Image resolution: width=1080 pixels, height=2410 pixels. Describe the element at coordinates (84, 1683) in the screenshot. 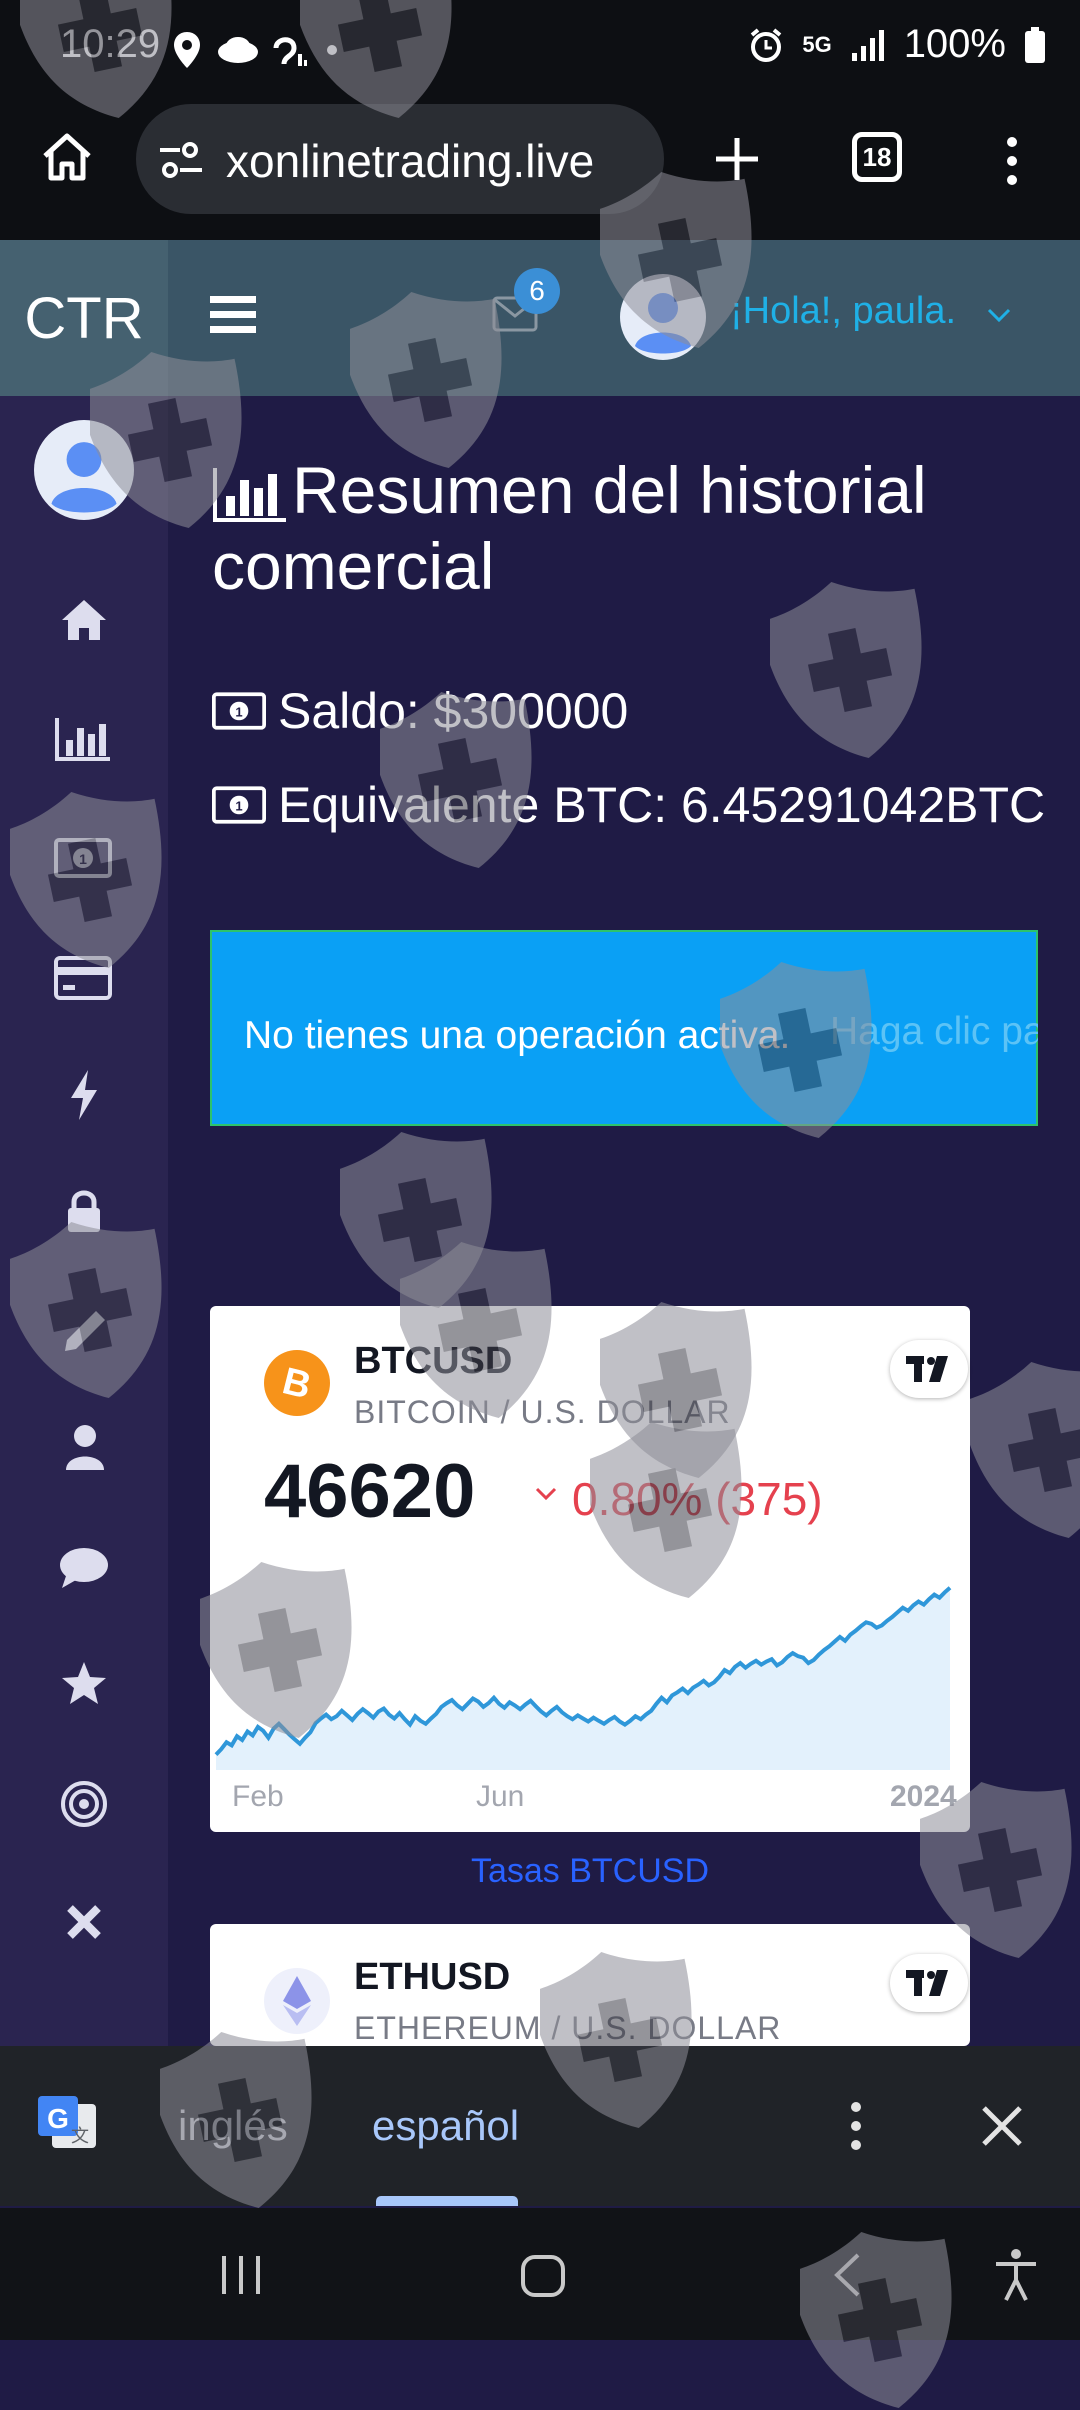

I see `star-icon` at that location.